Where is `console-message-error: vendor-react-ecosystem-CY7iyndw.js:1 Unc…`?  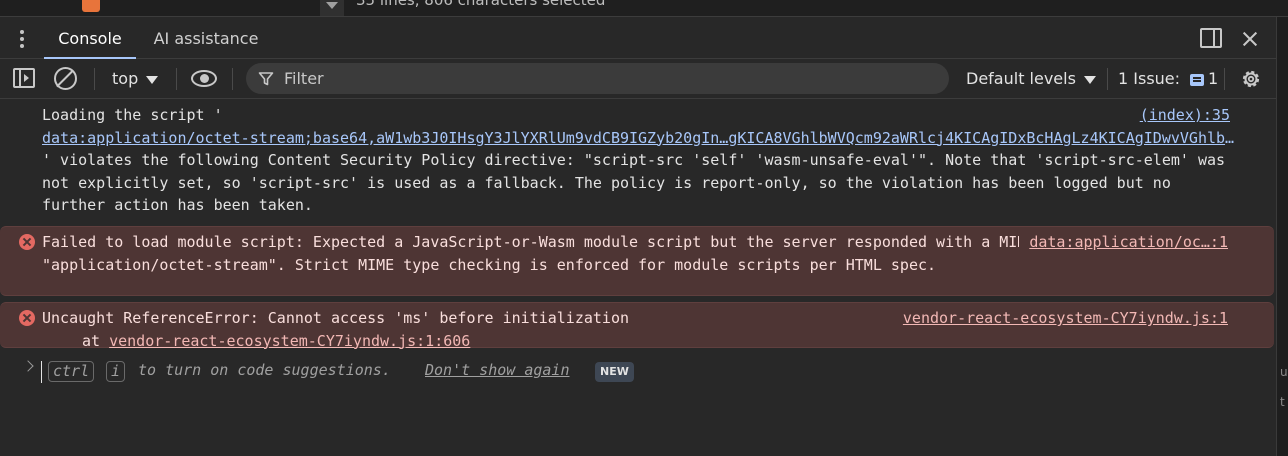
console-message-error: vendor-react-ecosystem-CY7iyndw.js:1 Unc… is located at coordinates (637, 326).